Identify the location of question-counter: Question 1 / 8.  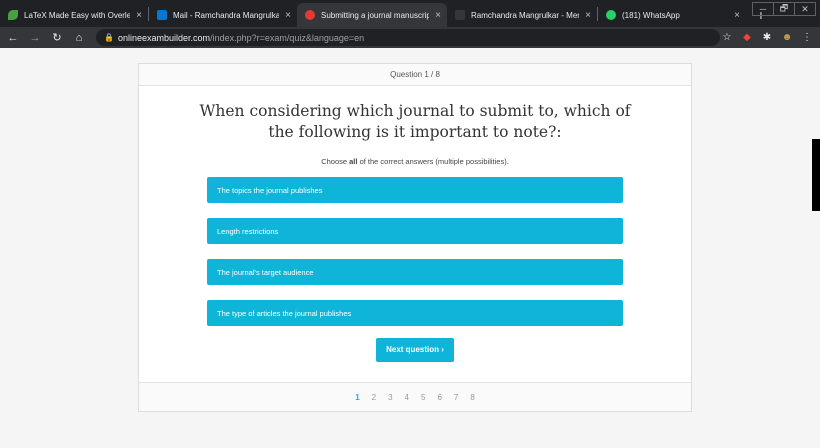
(415, 75).